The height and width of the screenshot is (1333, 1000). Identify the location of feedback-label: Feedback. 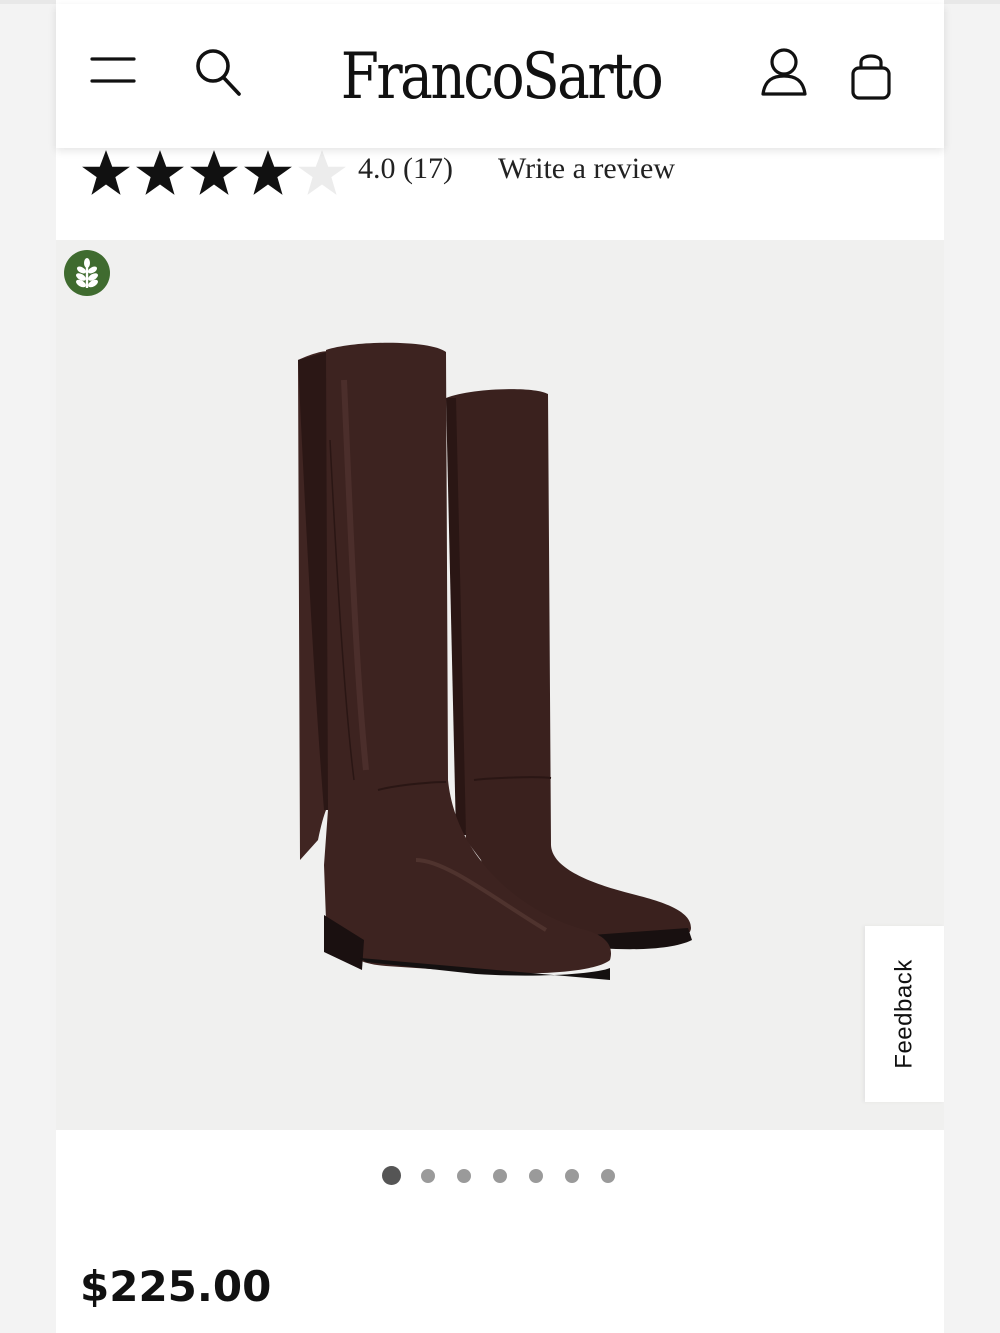
(904, 1014).